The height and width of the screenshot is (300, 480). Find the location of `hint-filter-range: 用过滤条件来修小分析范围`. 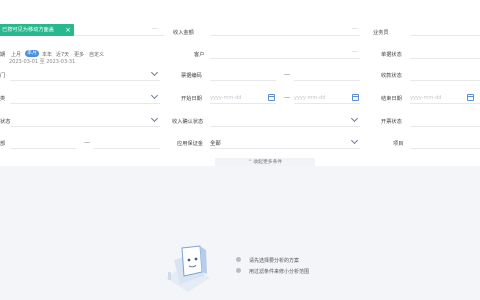

hint-filter-range: 用过滤条件来修小分析范围 is located at coordinates (279, 272).